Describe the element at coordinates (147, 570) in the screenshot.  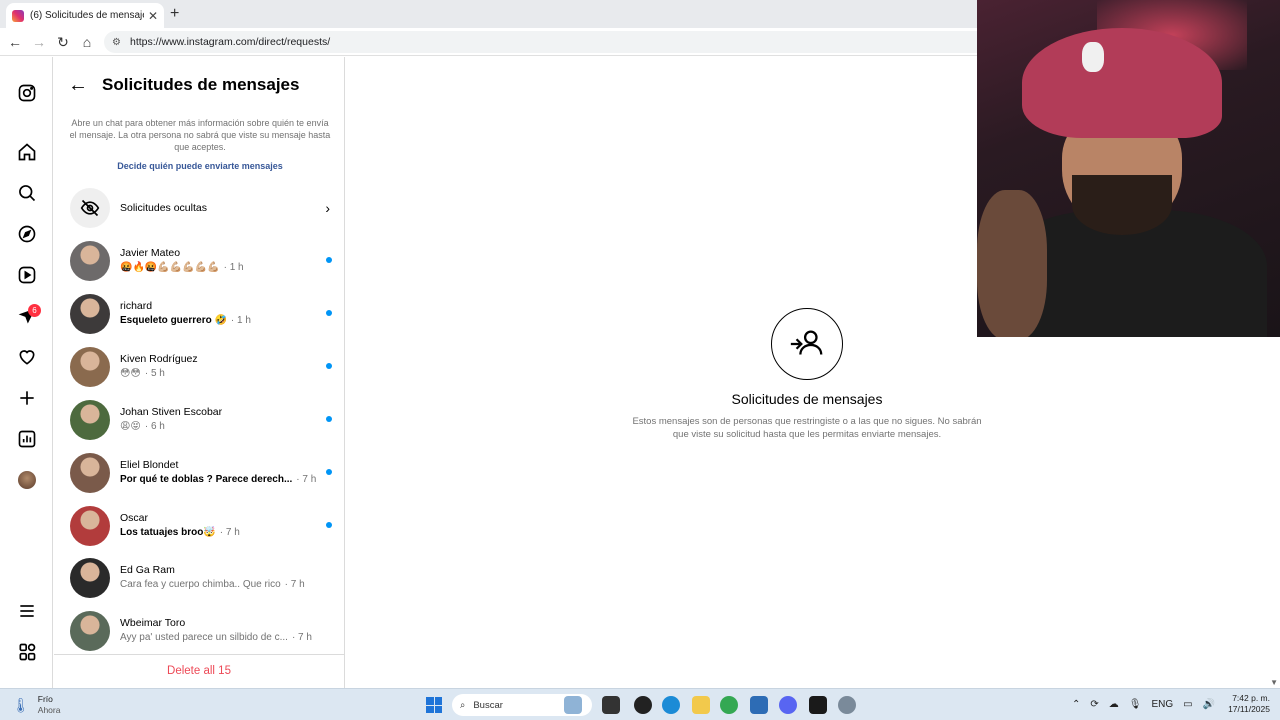
I see `request-name: Ed Ga Ram` at that location.